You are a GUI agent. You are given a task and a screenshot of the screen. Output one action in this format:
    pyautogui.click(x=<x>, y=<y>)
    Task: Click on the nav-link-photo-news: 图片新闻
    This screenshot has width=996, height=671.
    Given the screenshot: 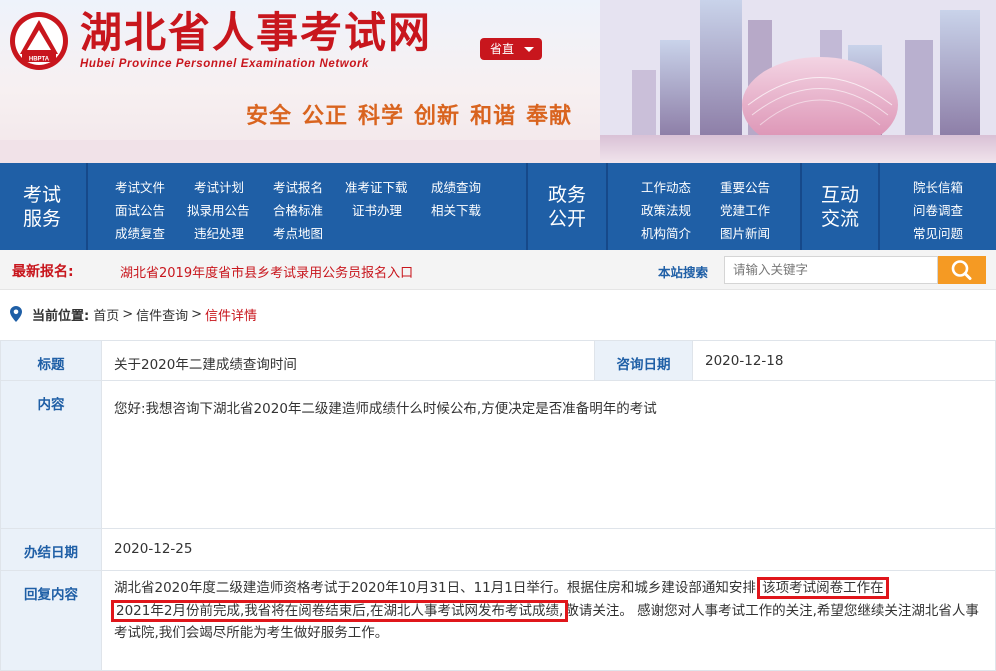 What is the action you would take?
    pyautogui.click(x=745, y=232)
    